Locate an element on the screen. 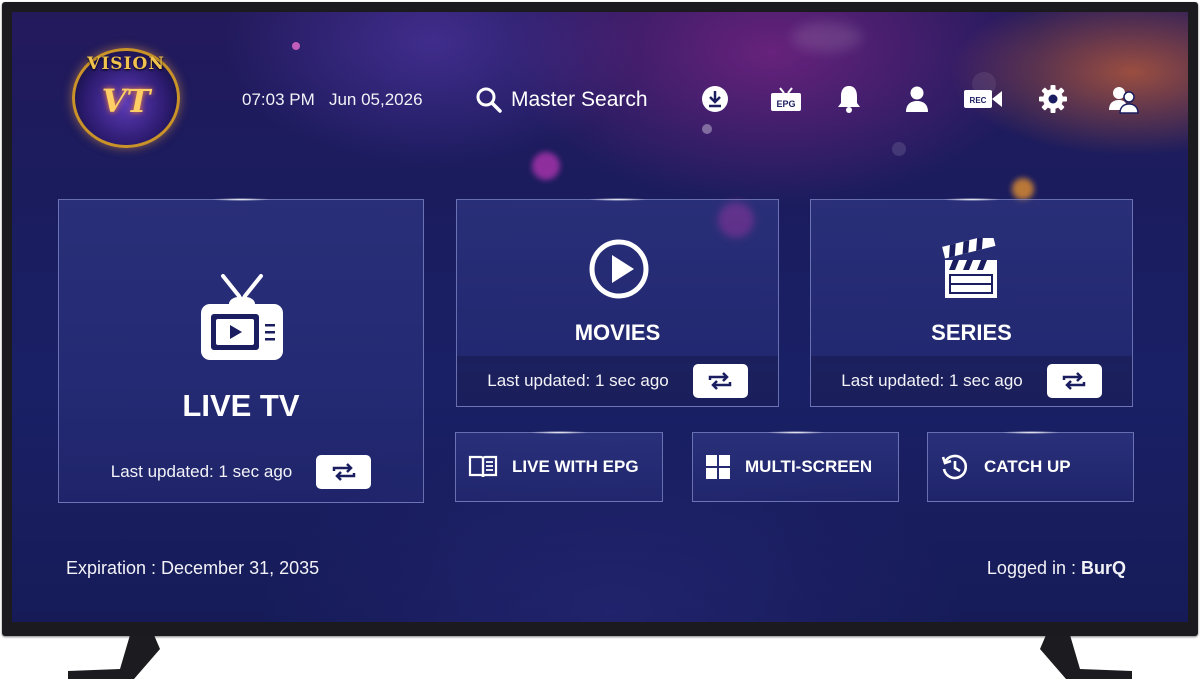 The image size is (1200, 685). switch-user-icon is located at coordinates (1124, 100).